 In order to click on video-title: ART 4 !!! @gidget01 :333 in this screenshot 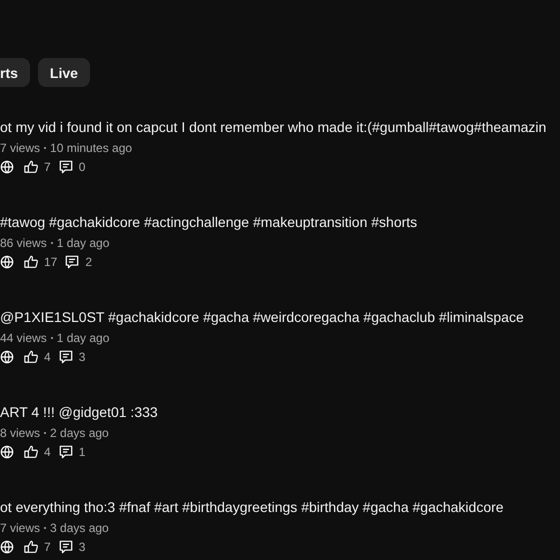, I will do `click(79, 412)`.